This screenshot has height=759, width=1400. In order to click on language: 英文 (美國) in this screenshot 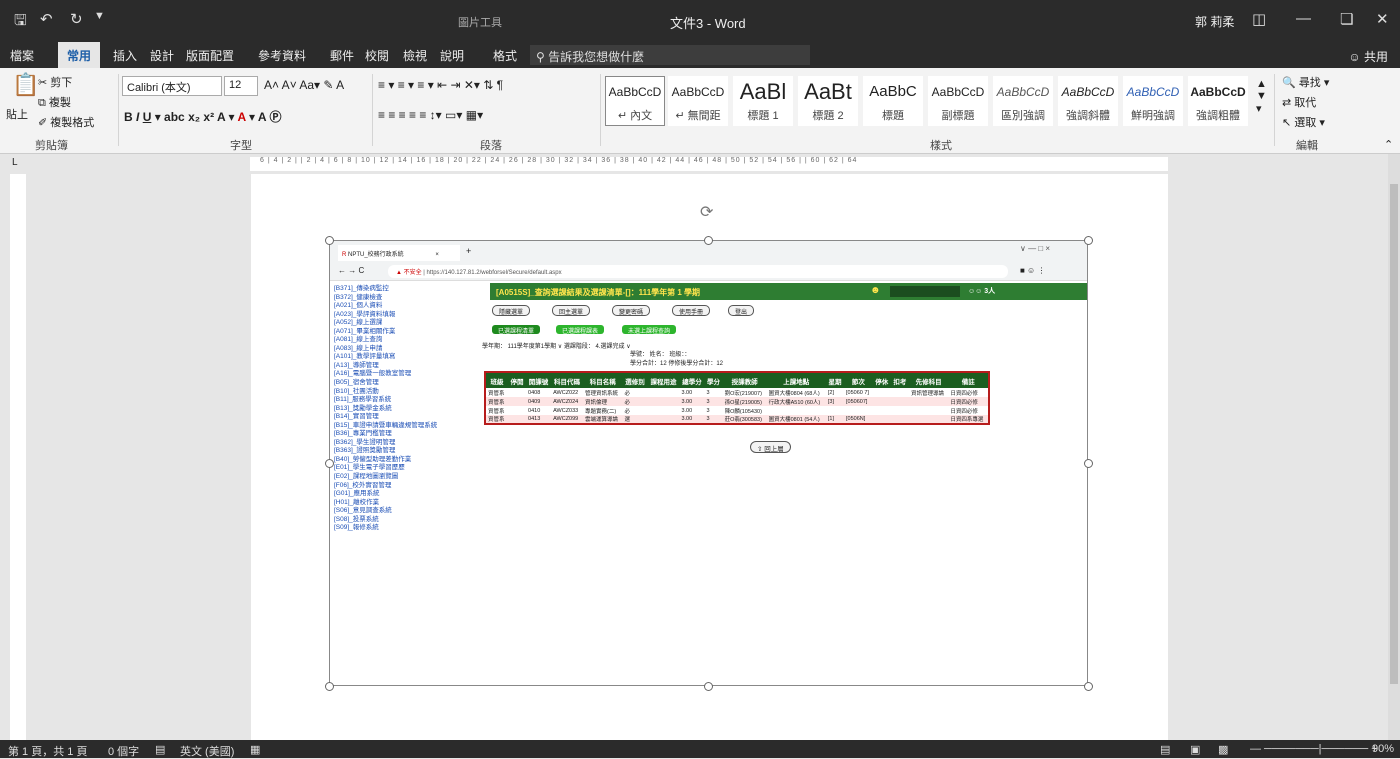, I will do `click(207, 751)`.